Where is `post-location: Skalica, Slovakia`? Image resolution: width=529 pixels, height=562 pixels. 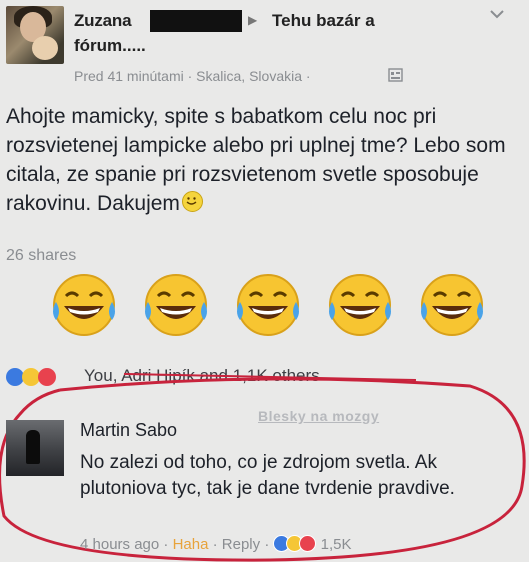
post-location: Skalica, Slovakia is located at coordinates (249, 76).